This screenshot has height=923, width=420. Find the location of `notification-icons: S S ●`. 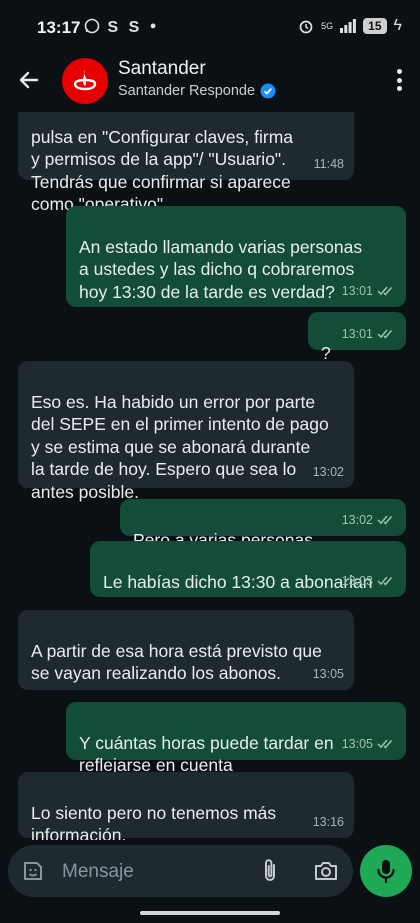

notification-icons: S S ● is located at coordinates (120, 27).